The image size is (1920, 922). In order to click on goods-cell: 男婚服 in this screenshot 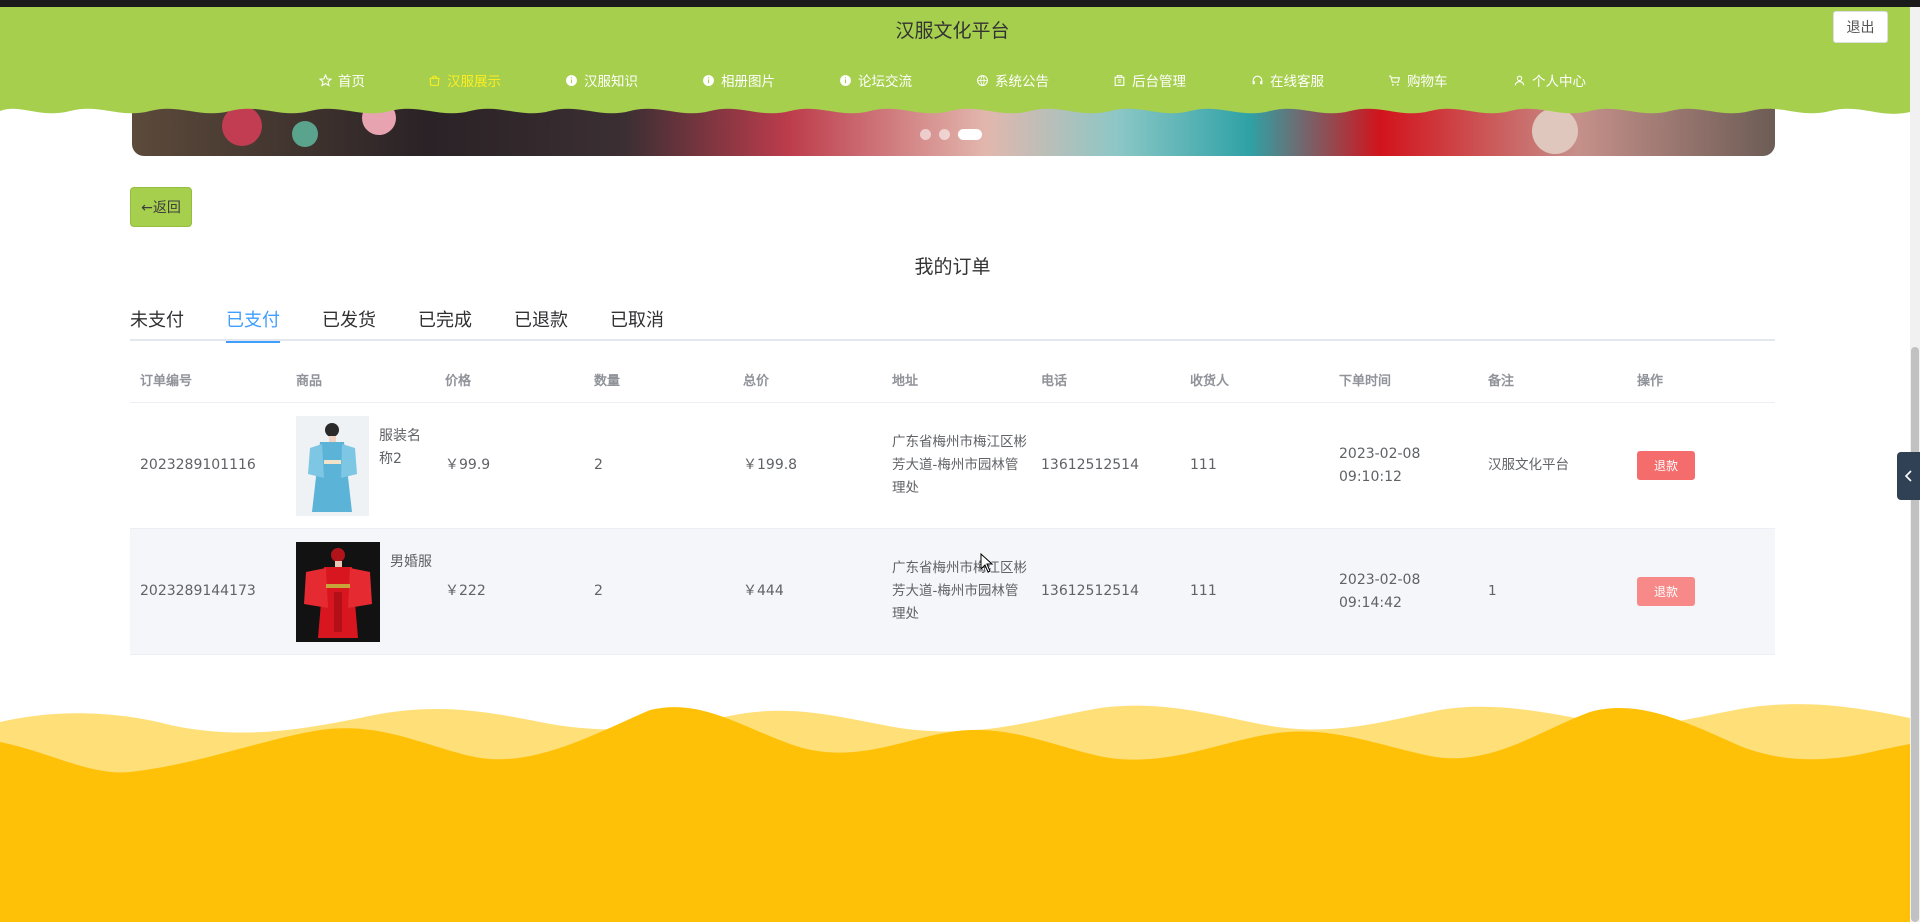, I will do `click(360, 591)`.